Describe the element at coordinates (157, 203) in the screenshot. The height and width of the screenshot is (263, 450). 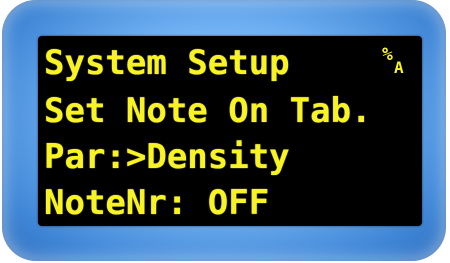
I see `note-number-value: NoteNr: OFF` at that location.